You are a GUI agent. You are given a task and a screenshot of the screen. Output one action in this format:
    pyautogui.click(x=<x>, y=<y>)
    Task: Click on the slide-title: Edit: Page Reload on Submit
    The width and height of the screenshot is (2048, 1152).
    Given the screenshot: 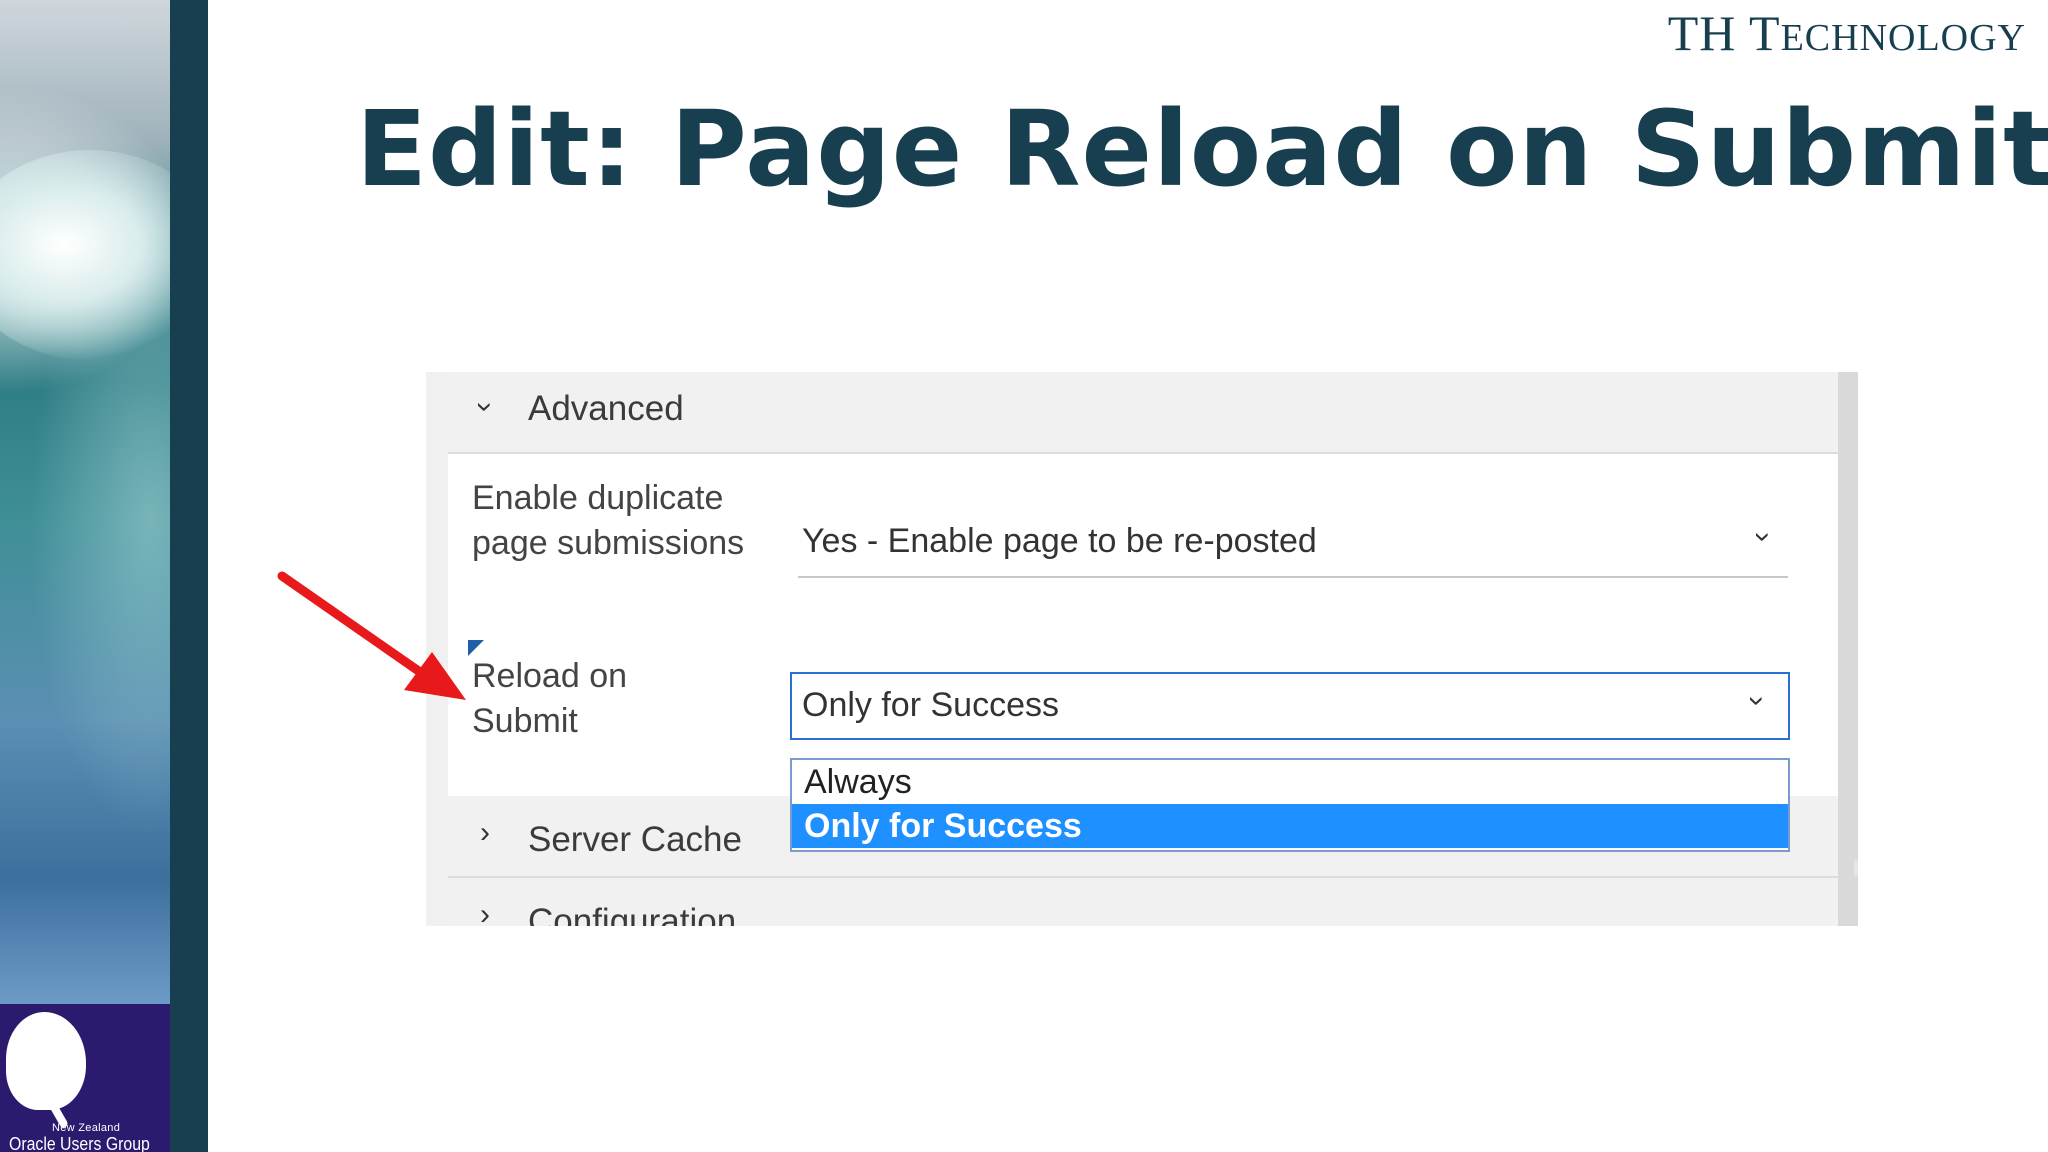 What is the action you would take?
    pyautogui.click(x=1202, y=149)
    